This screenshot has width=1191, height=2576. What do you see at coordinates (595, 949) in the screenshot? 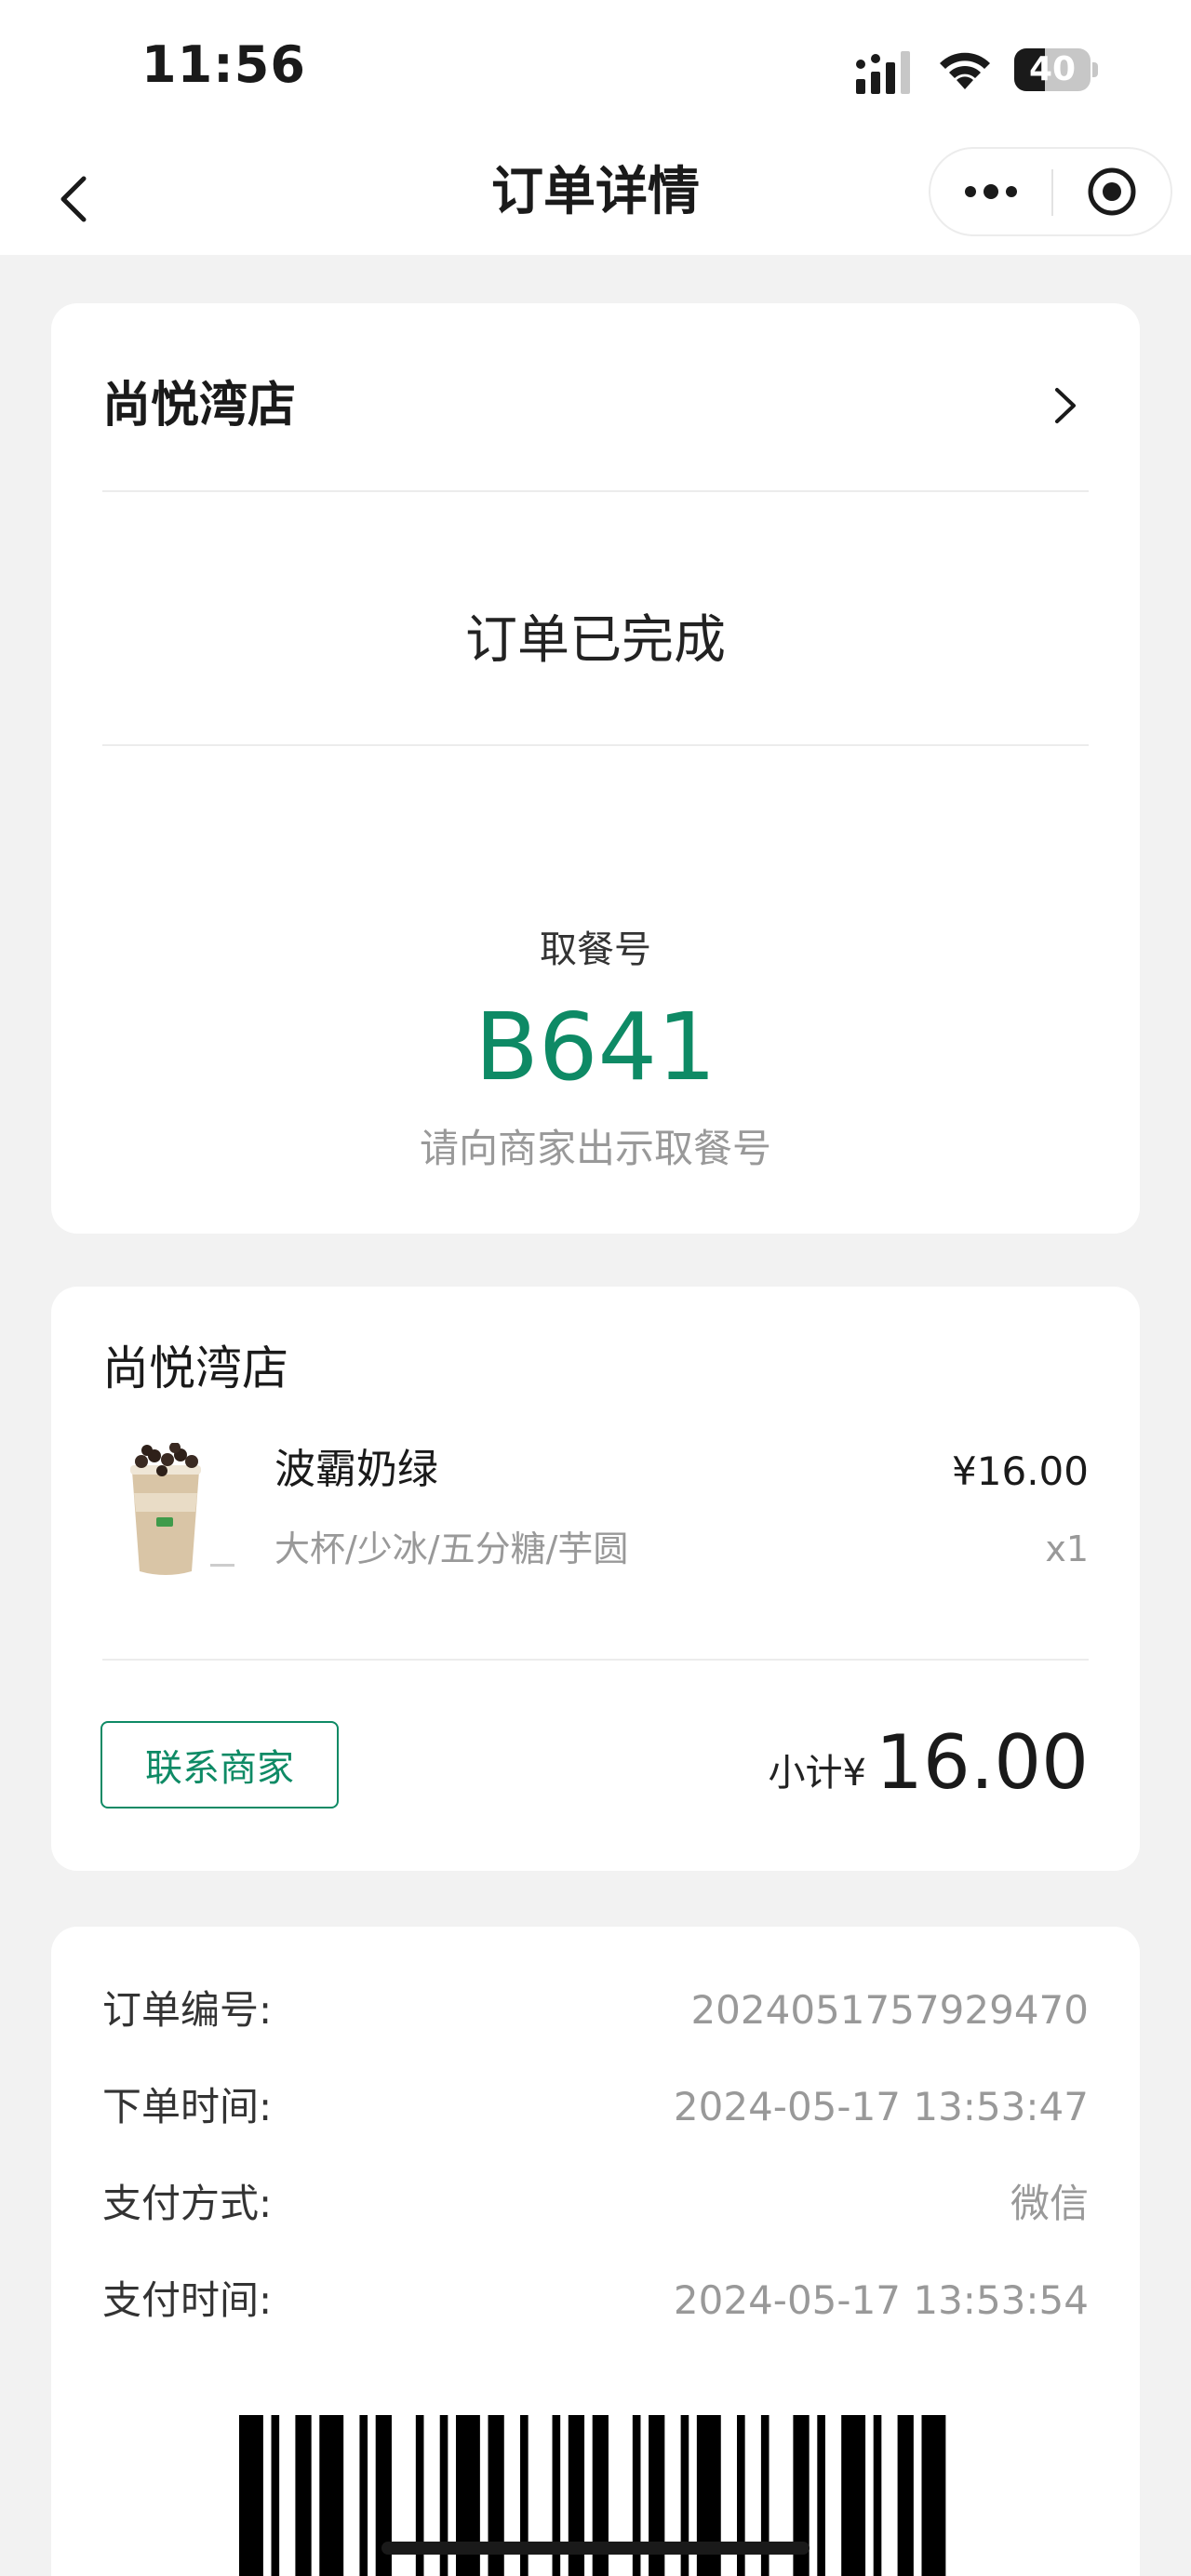
I see `pickup-label: 取餐号` at bounding box center [595, 949].